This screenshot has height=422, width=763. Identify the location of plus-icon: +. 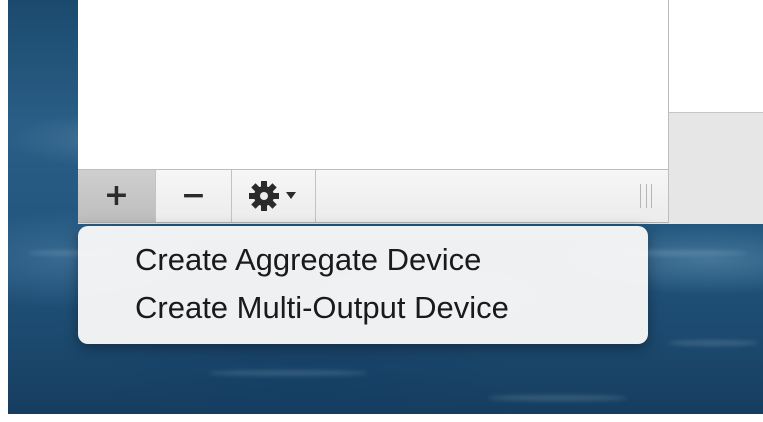
(116, 195).